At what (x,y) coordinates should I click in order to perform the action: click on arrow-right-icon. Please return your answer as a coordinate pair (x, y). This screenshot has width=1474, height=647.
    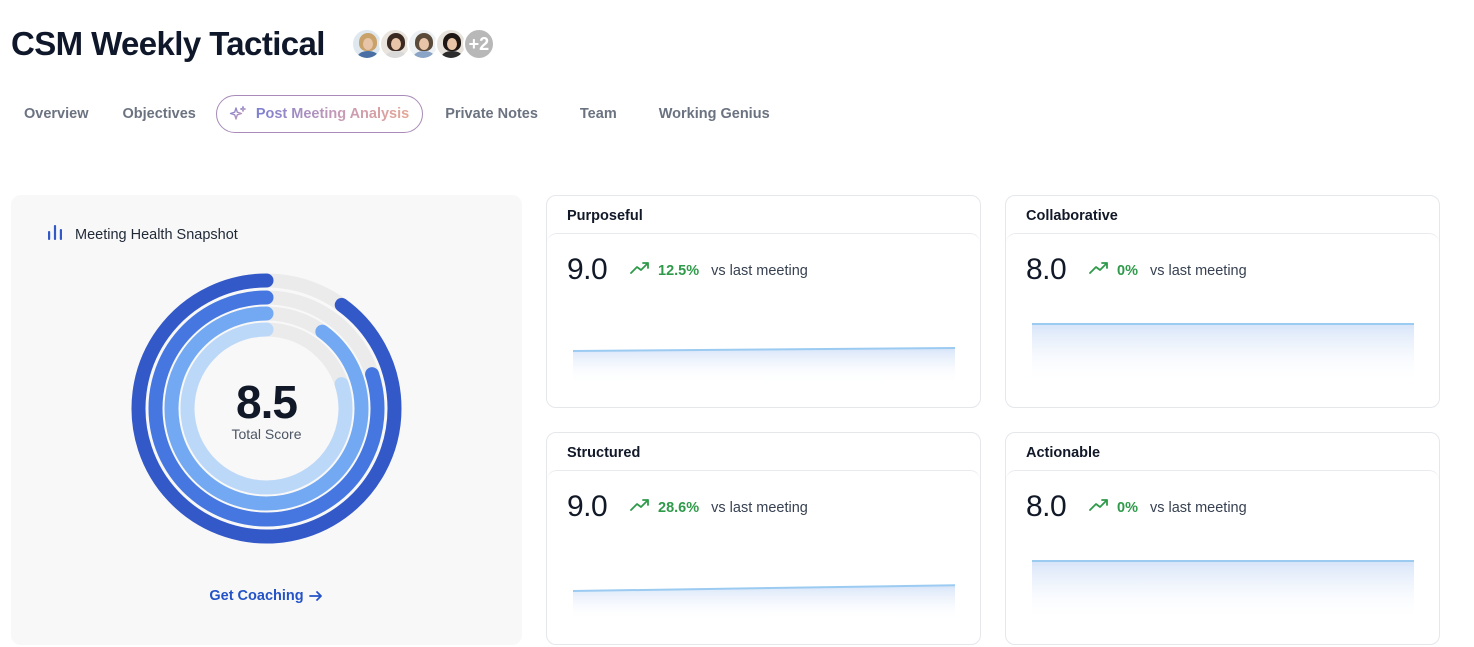
    Looking at the image, I should click on (316, 596).